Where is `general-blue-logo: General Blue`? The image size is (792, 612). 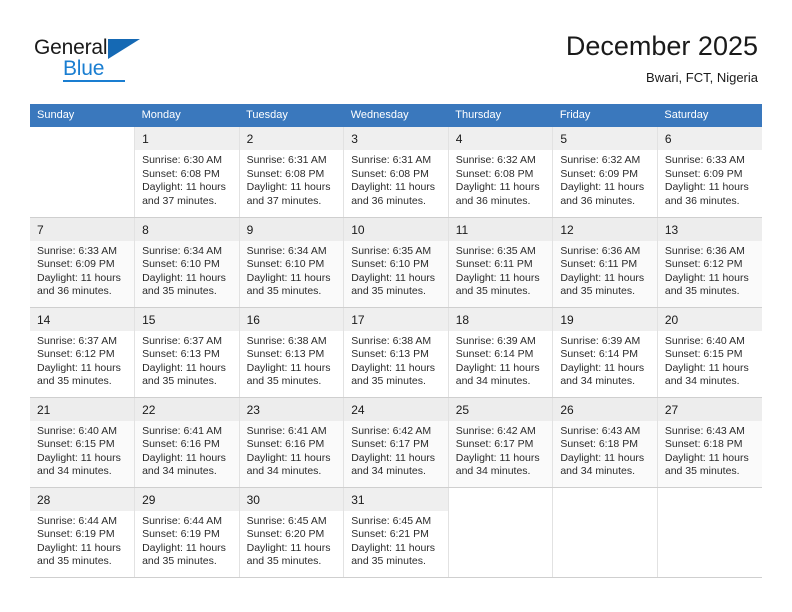 general-blue-logo: General Blue is located at coordinates (94, 60).